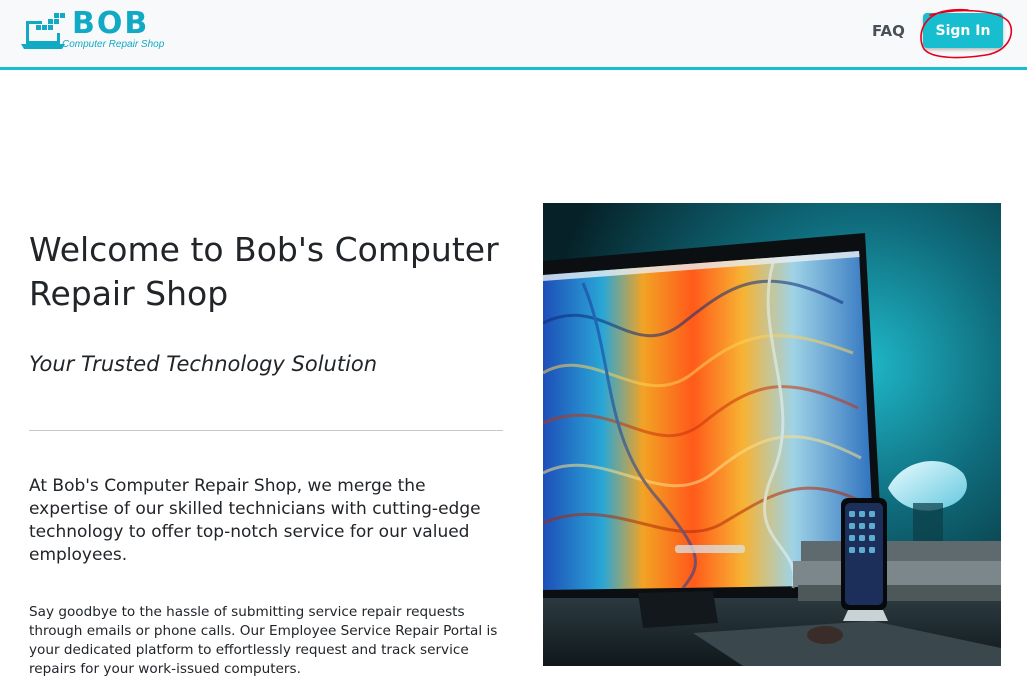  Describe the element at coordinates (111, 23) in the screenshot. I see `logo-title: BOB` at that location.